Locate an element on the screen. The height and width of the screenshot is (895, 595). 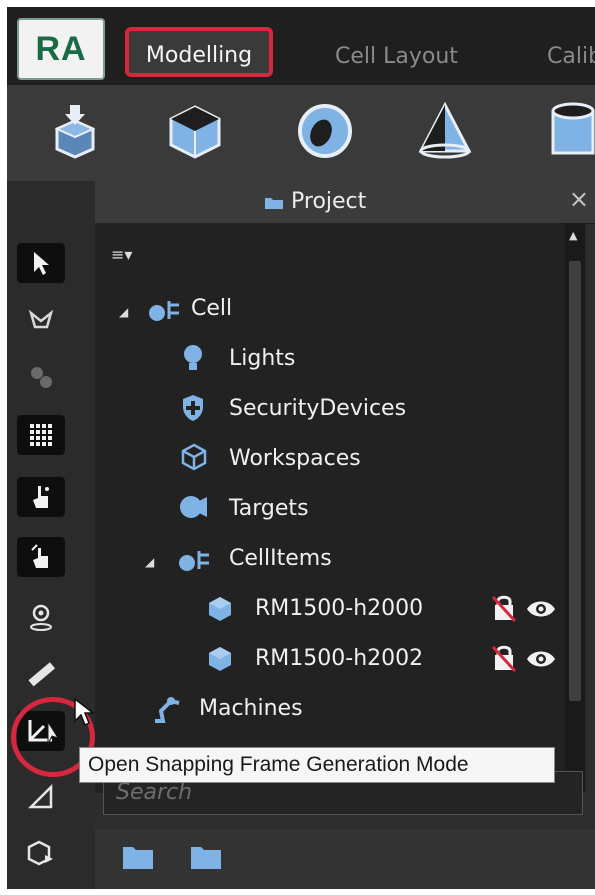
measure-angle-icon is located at coordinates (41, 797).